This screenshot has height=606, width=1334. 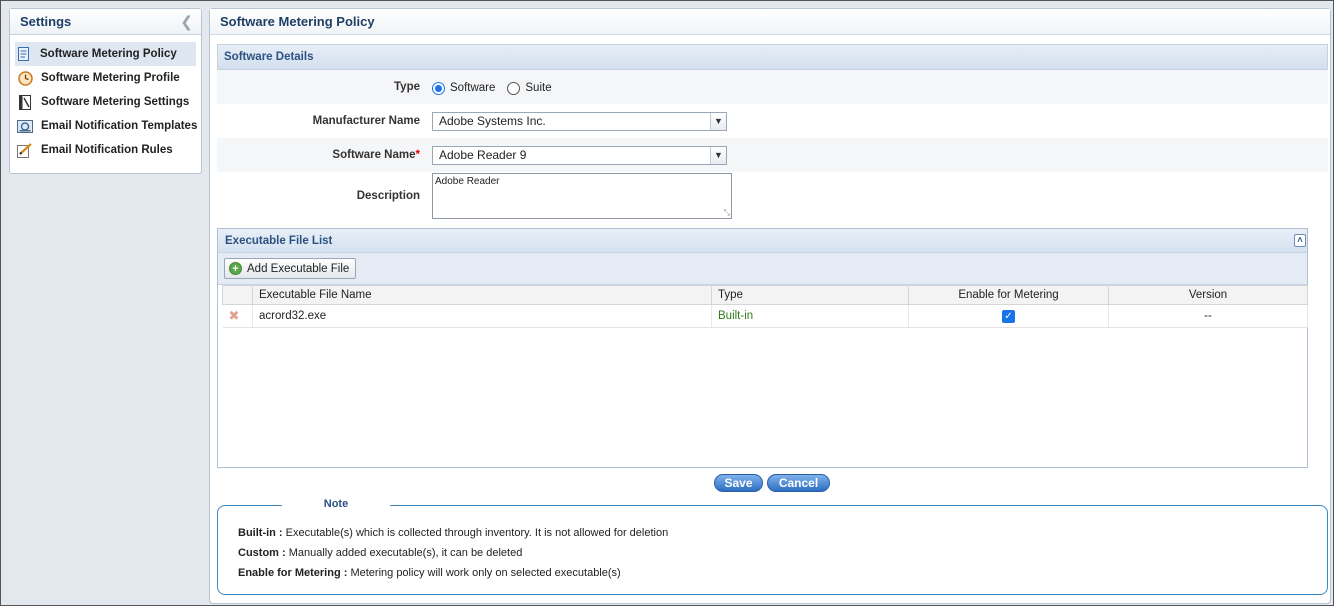 I want to click on add-executable-file-button: + Add Executable File, so click(x=290, y=268).